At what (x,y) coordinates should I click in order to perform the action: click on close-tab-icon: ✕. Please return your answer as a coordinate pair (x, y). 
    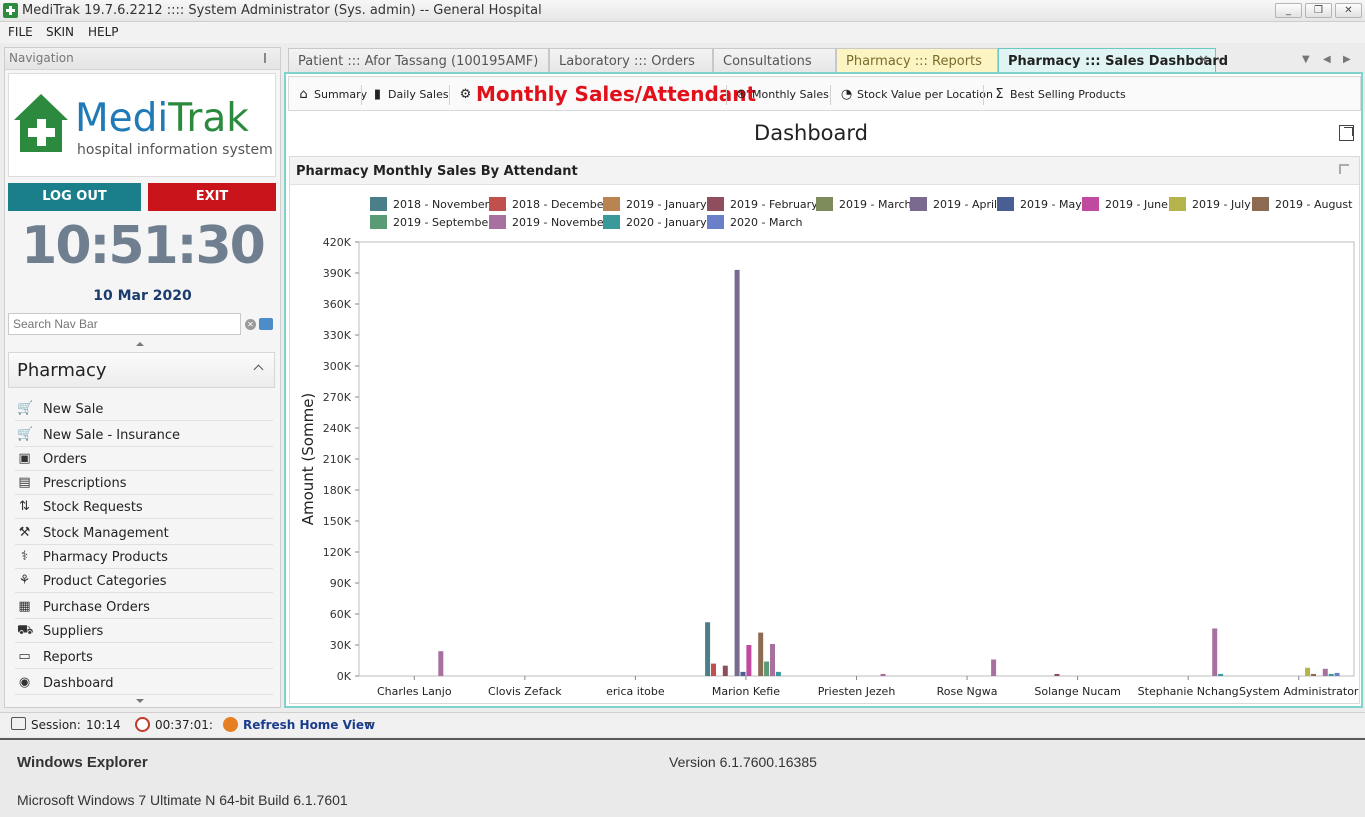
    Looking at the image, I should click on (1203, 60).